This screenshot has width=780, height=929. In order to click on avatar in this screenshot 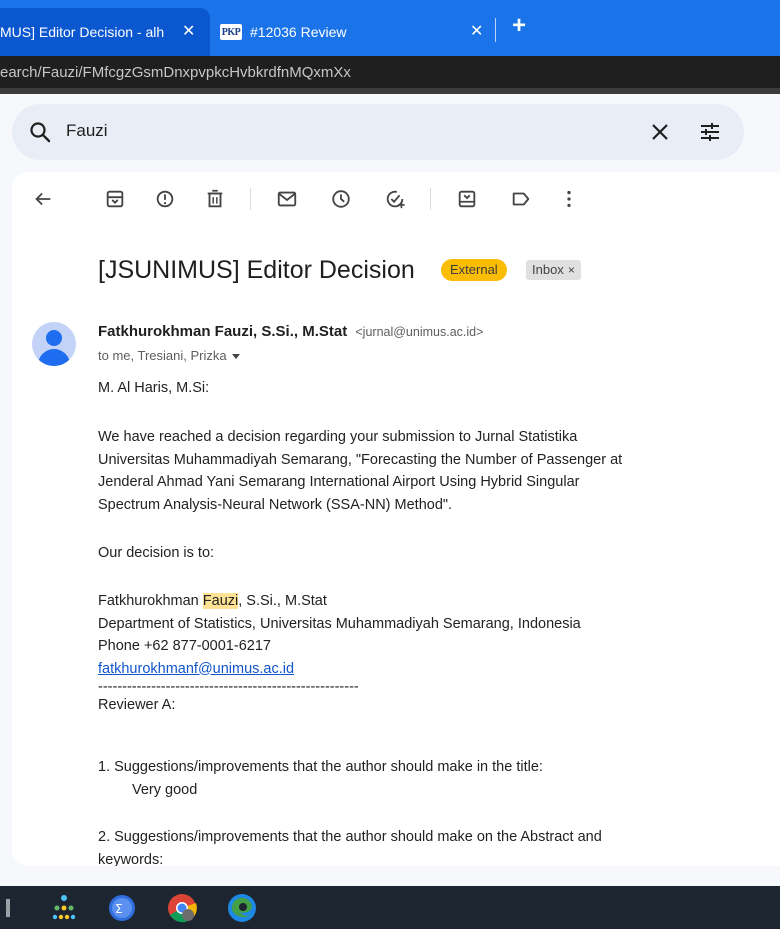, I will do `click(54, 344)`.